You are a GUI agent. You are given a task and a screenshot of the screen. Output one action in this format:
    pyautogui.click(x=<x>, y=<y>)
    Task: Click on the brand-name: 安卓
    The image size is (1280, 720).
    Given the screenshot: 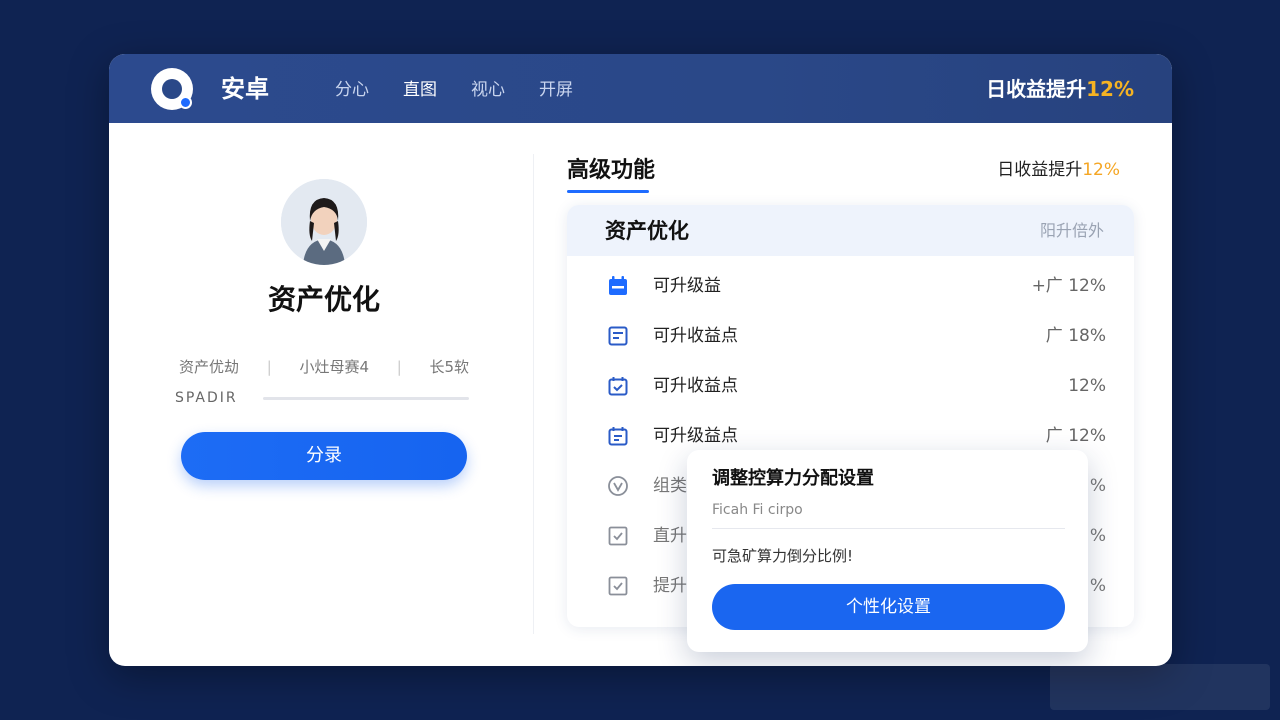 What is the action you would take?
    pyautogui.click(x=245, y=89)
    